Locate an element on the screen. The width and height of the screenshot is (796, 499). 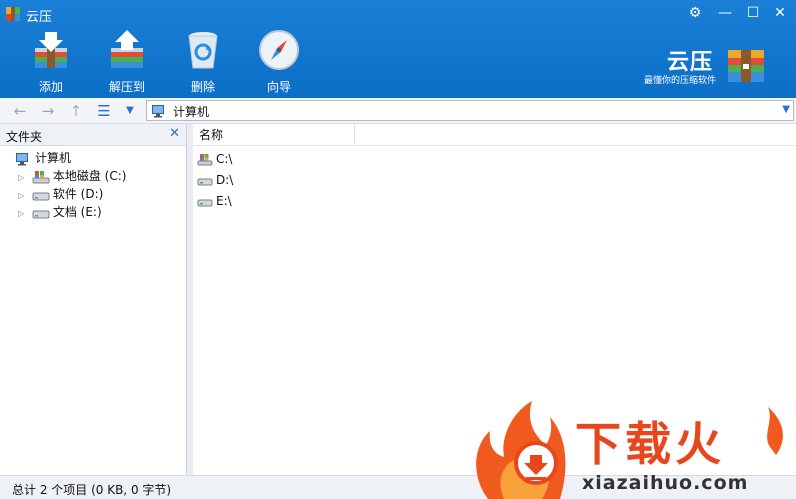
status-text: 总计 2 个项目 (0 KB, 0 字节) is located at coordinates (92, 490).